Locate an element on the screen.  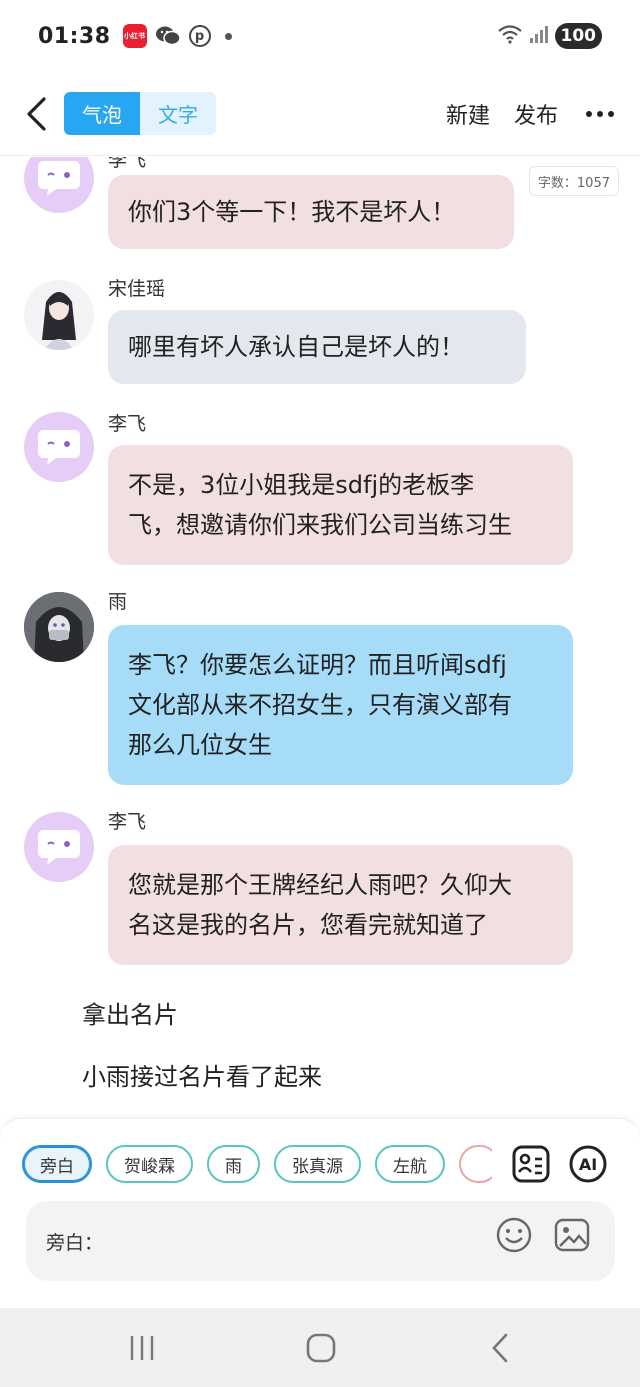
message-bubble: 不是，3位小姐我是sdfj的老板李 飞，想邀请你们来我们公司当练习生 is located at coordinates (340, 505).